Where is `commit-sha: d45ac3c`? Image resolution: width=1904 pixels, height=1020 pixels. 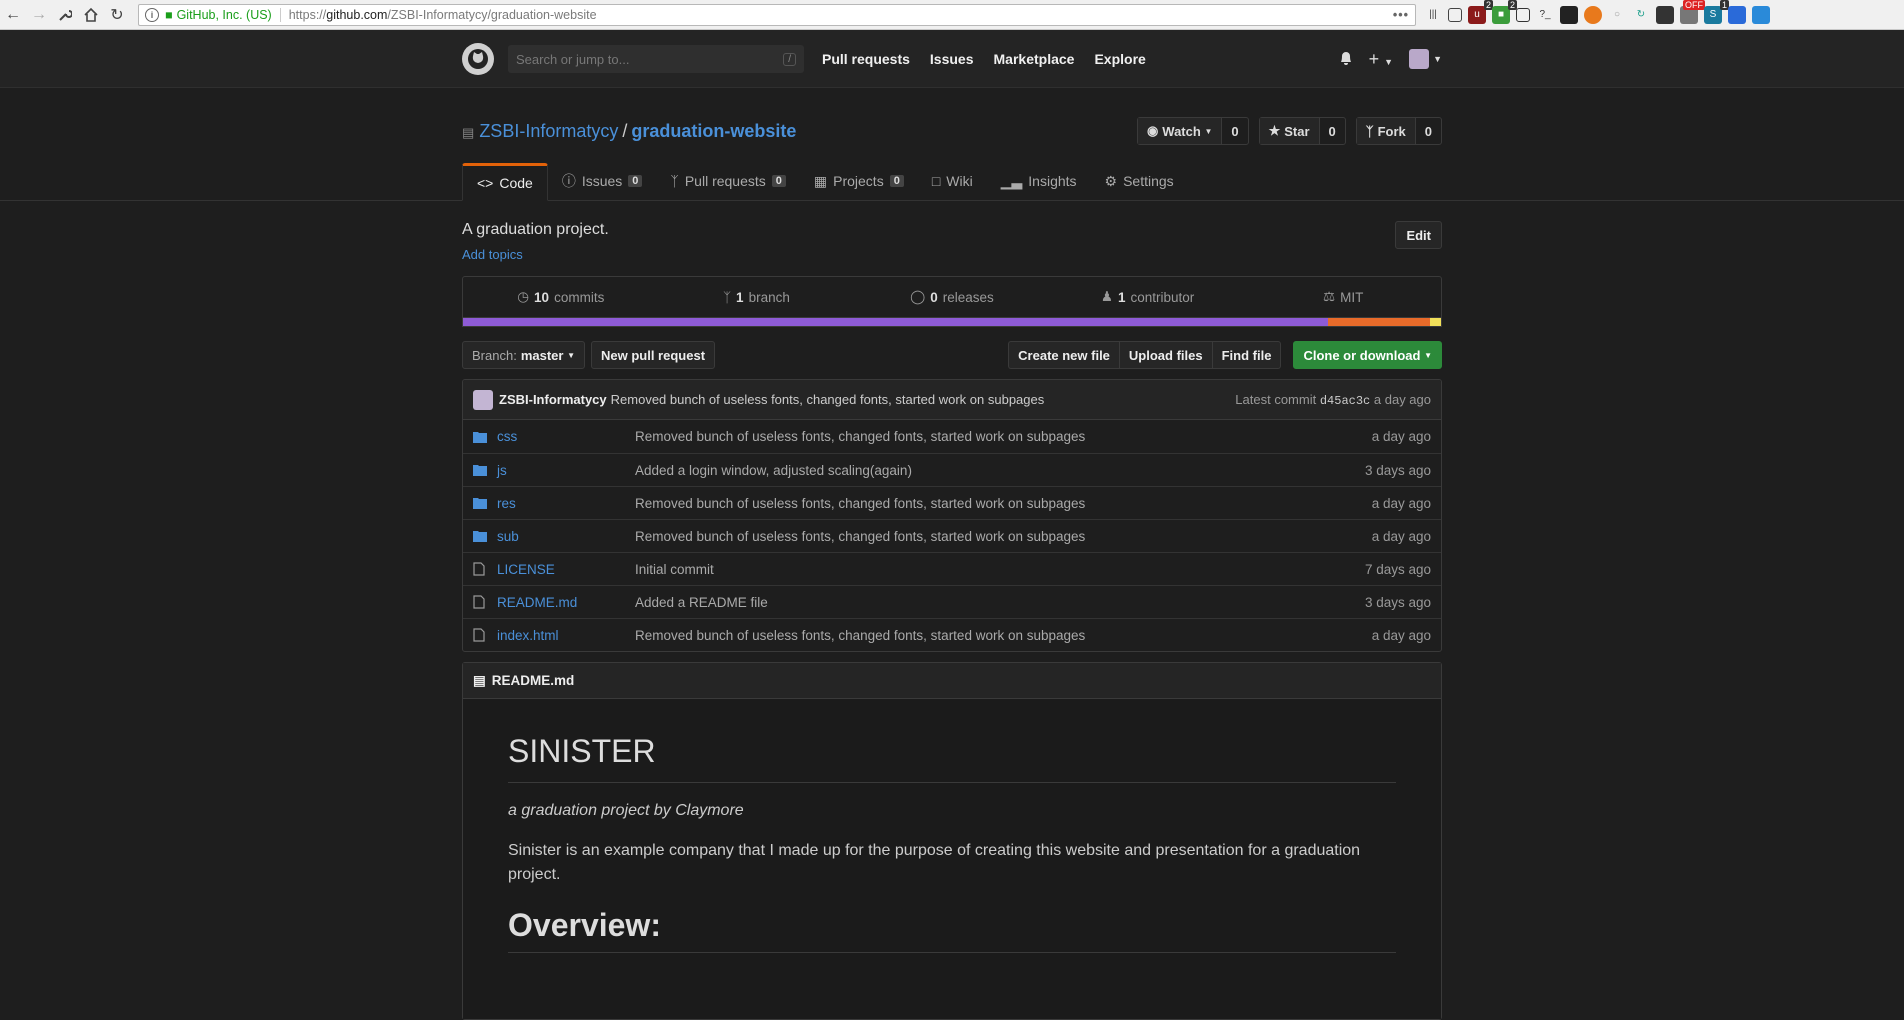 commit-sha: d45ac3c is located at coordinates (1345, 401).